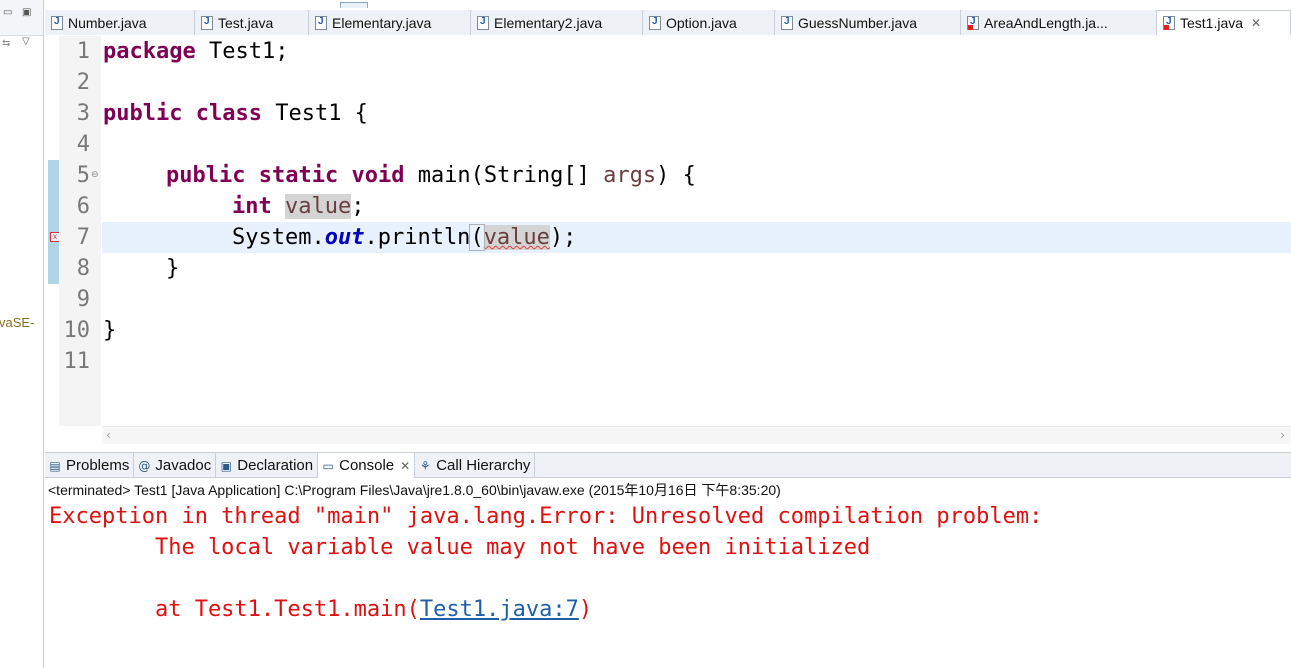  Describe the element at coordinates (425, 465) in the screenshot. I see `call-hierarchy-icon: ⚘` at that location.